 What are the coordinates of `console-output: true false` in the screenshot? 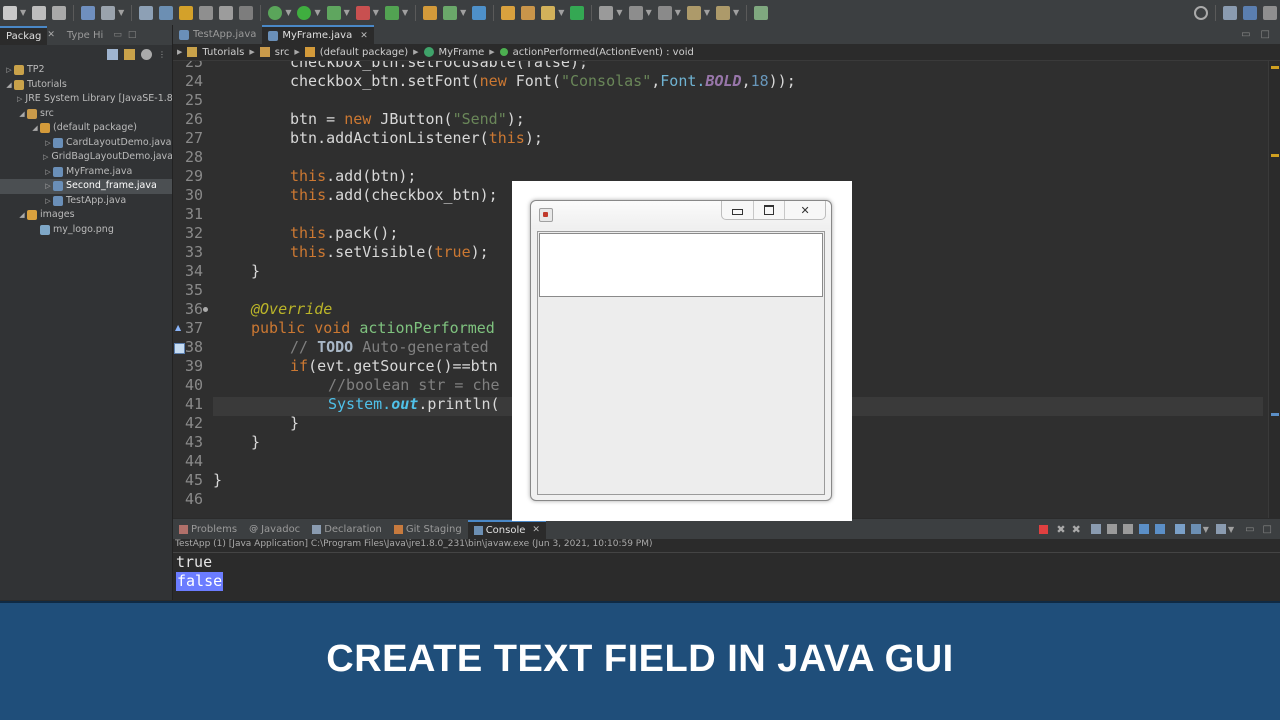 It's located at (726, 576).